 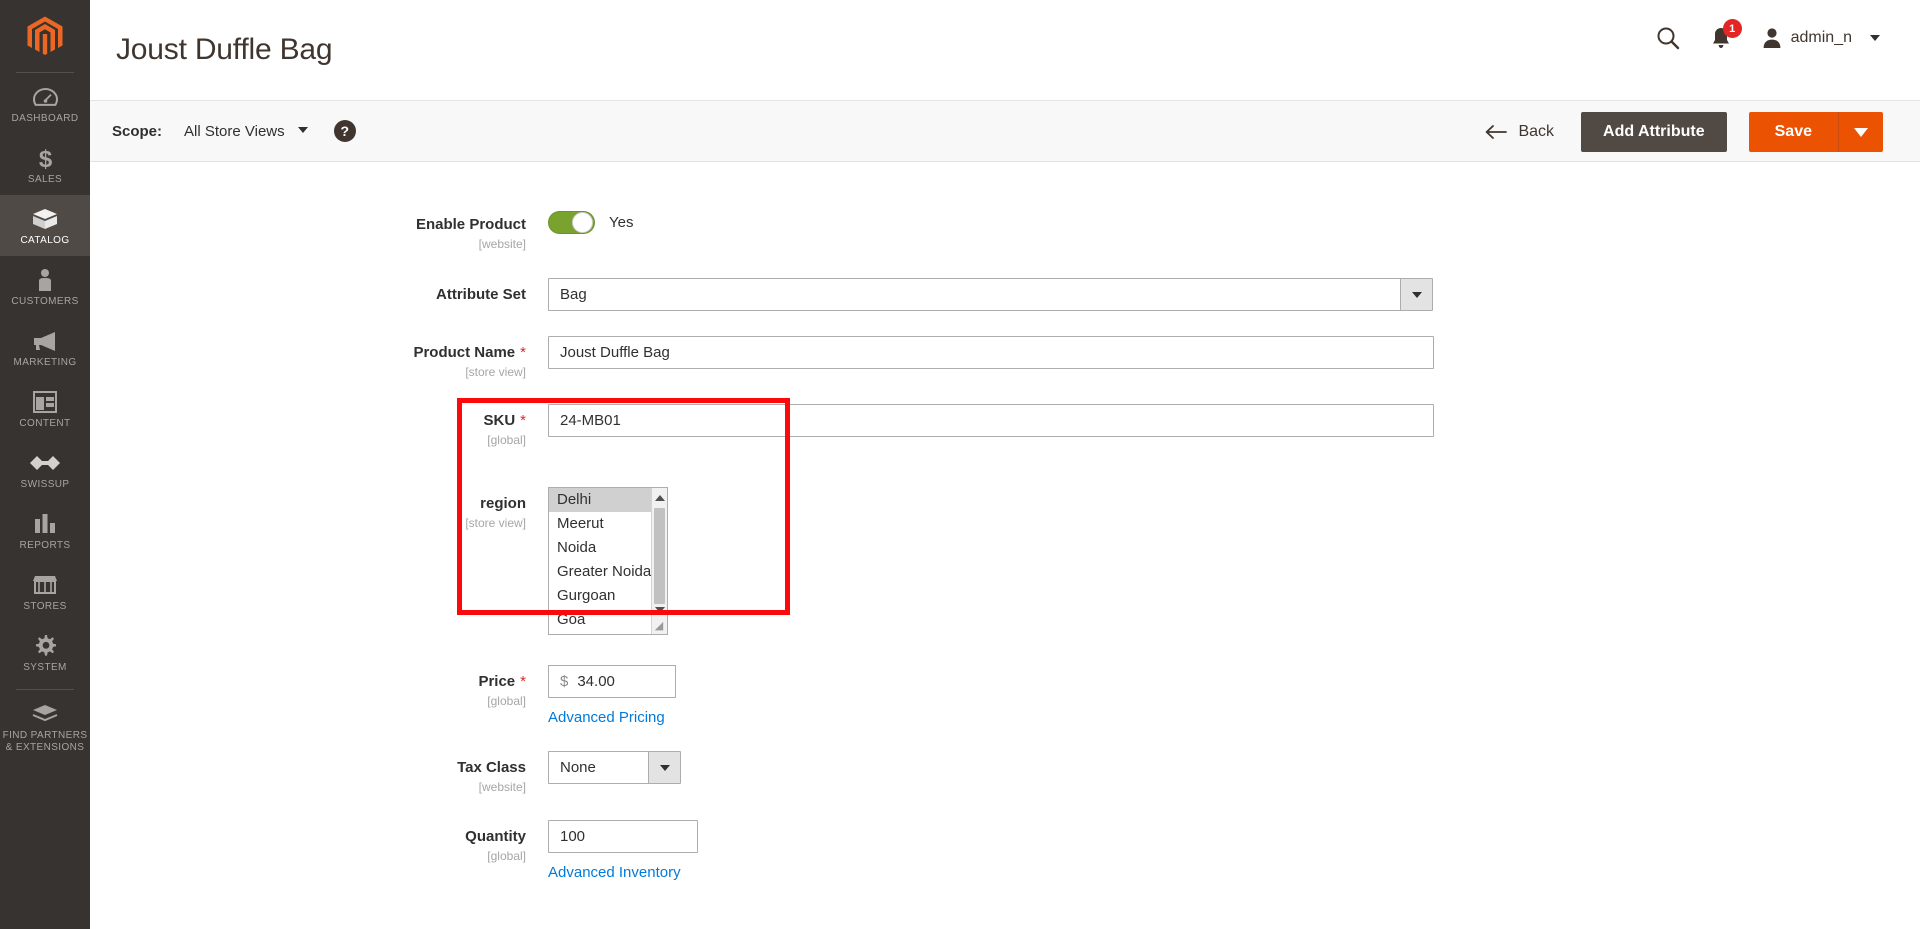 What do you see at coordinates (1654, 132) in the screenshot?
I see `add-attribute-button: Add Attribute` at bounding box center [1654, 132].